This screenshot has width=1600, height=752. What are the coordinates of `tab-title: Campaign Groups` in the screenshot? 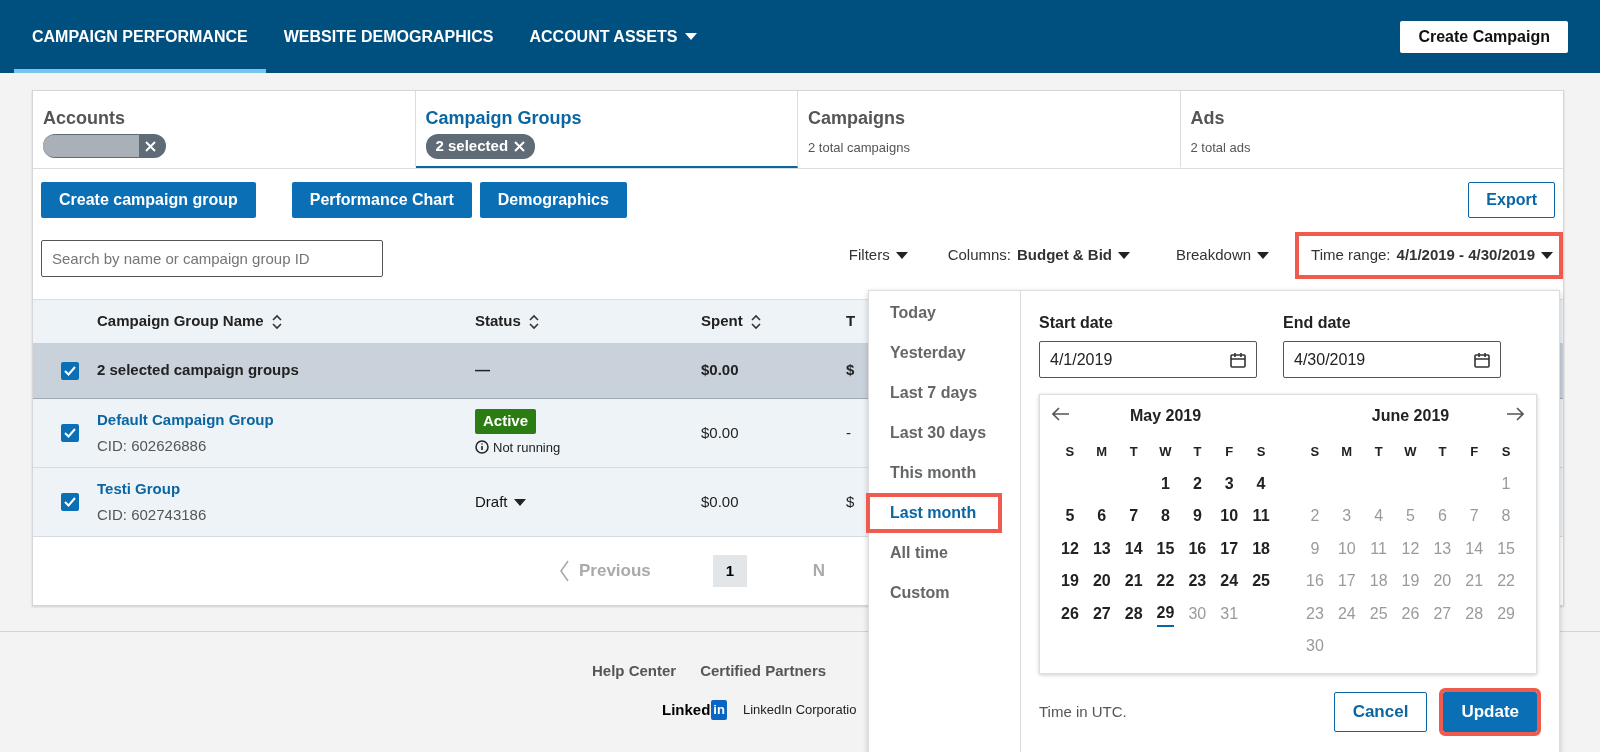 It's located at (504, 118).